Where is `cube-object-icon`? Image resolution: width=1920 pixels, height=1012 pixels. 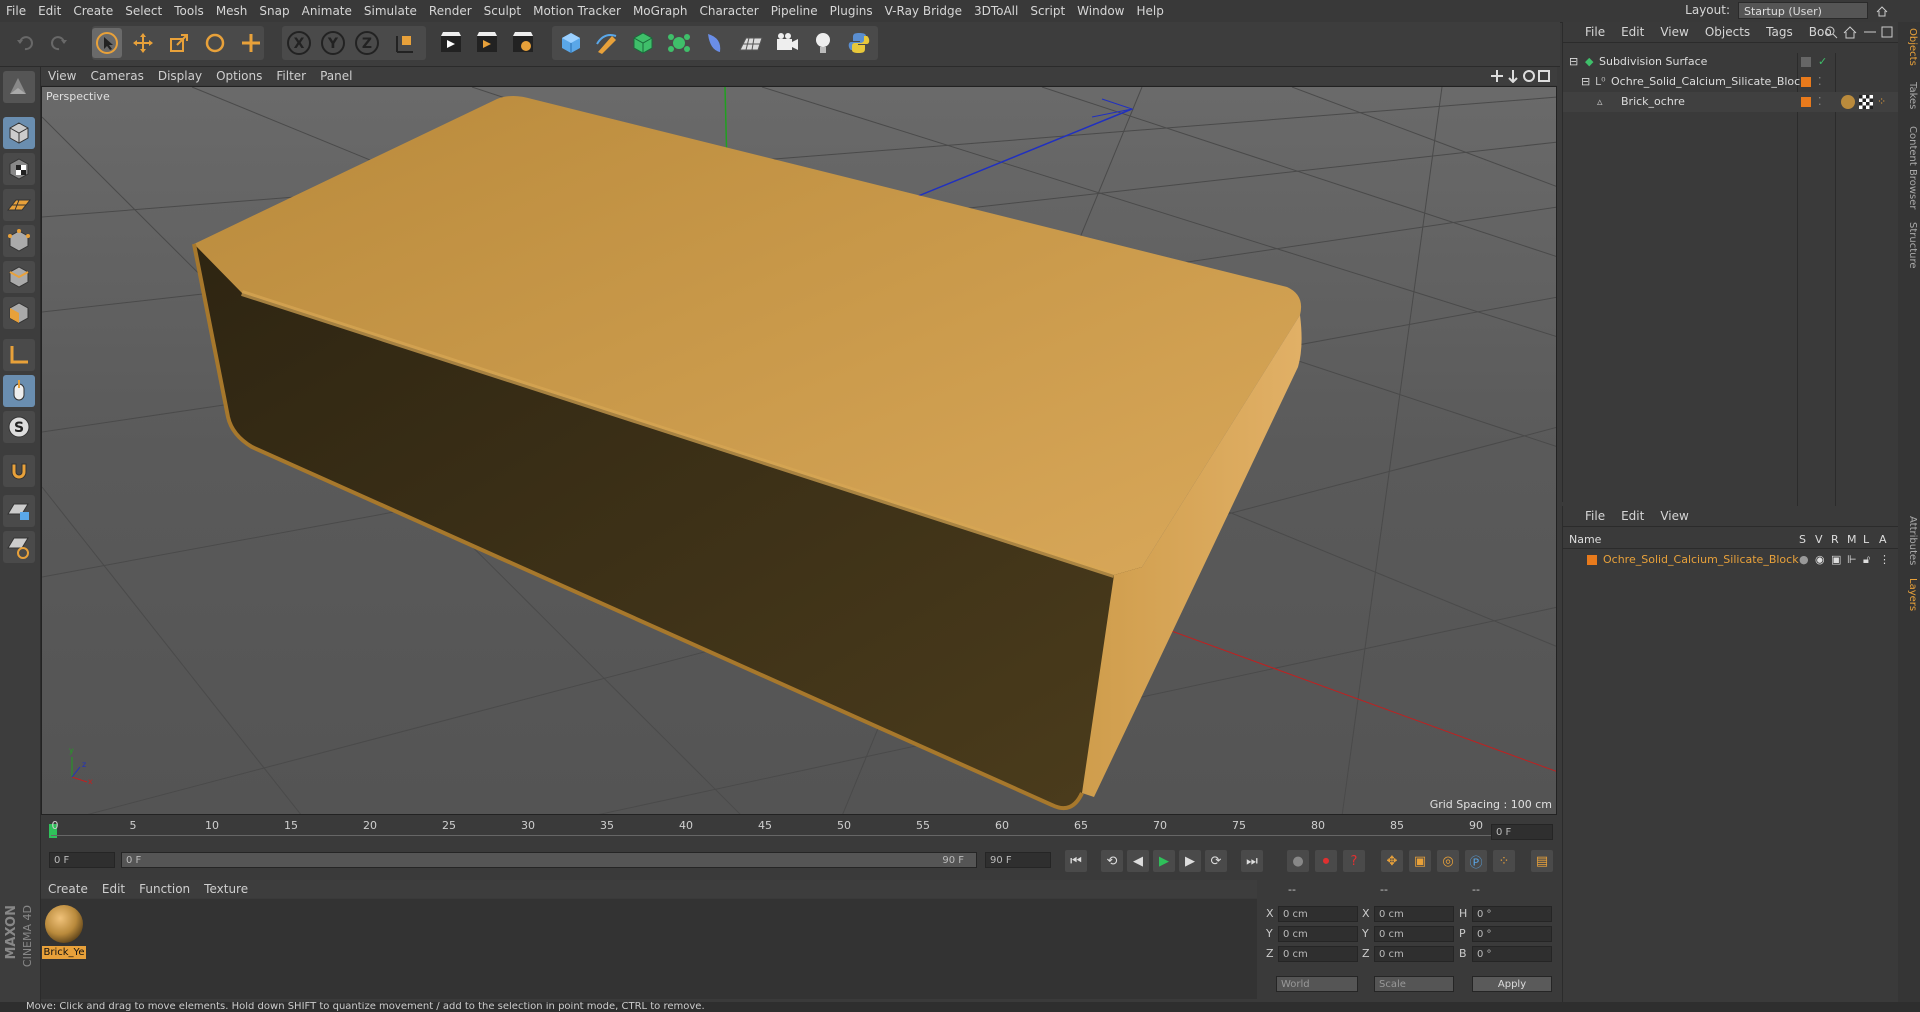 cube-object-icon is located at coordinates (571, 43).